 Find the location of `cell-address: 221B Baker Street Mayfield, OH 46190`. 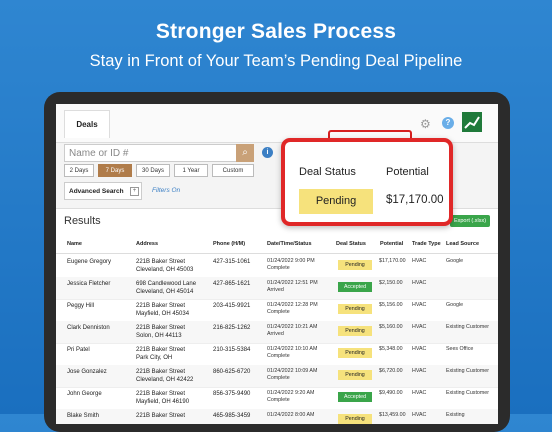

cell-address: 221B Baker Street Mayfield, OH 46190 is located at coordinates (162, 398).